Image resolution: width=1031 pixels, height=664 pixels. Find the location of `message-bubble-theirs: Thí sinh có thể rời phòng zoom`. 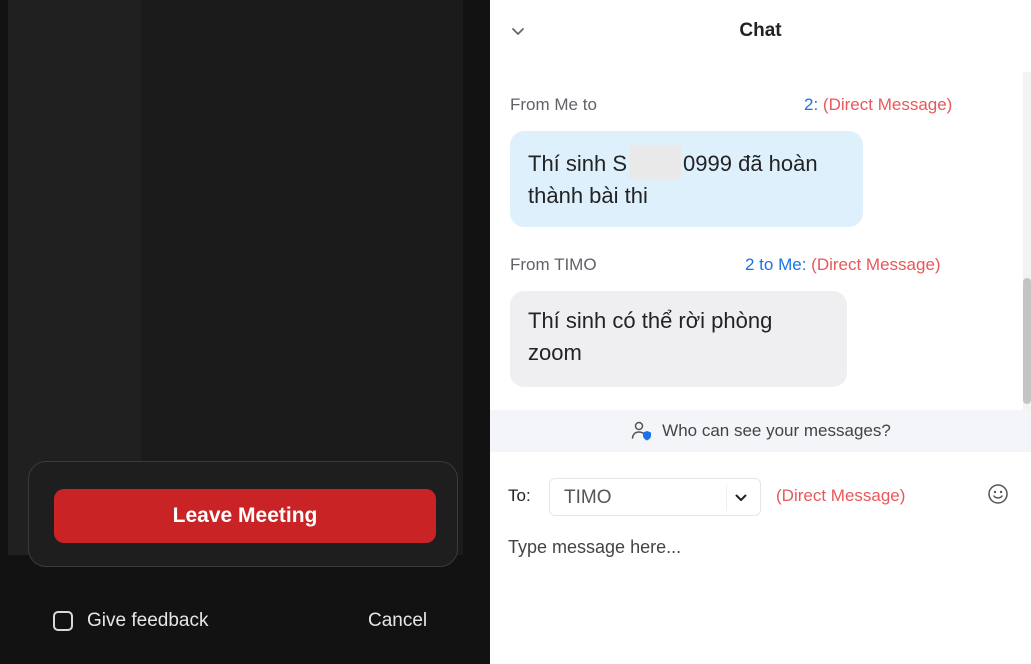

message-bubble-theirs: Thí sinh có thể rời phòng zoom is located at coordinates (678, 339).